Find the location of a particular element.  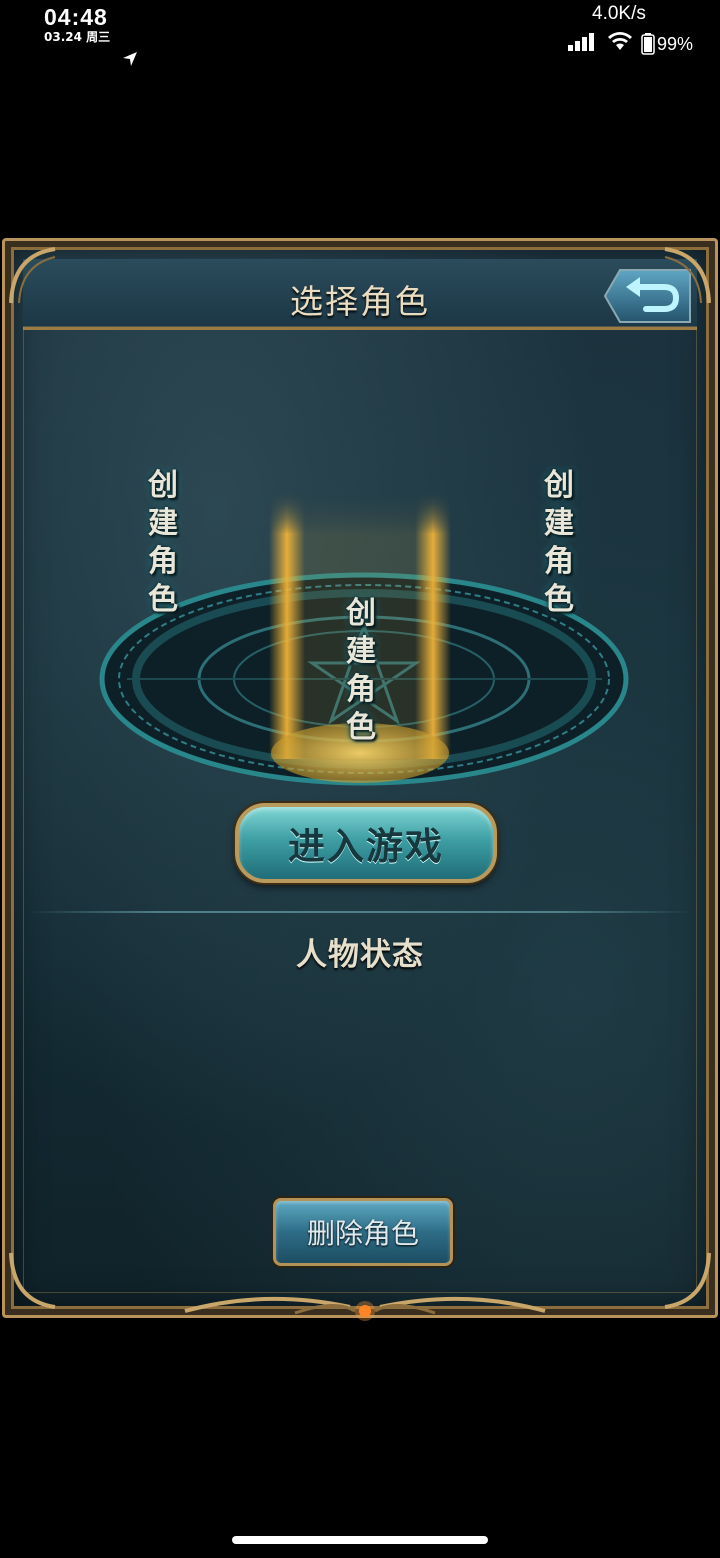

enter-game-button: 进入游戏 is located at coordinates (366, 843).